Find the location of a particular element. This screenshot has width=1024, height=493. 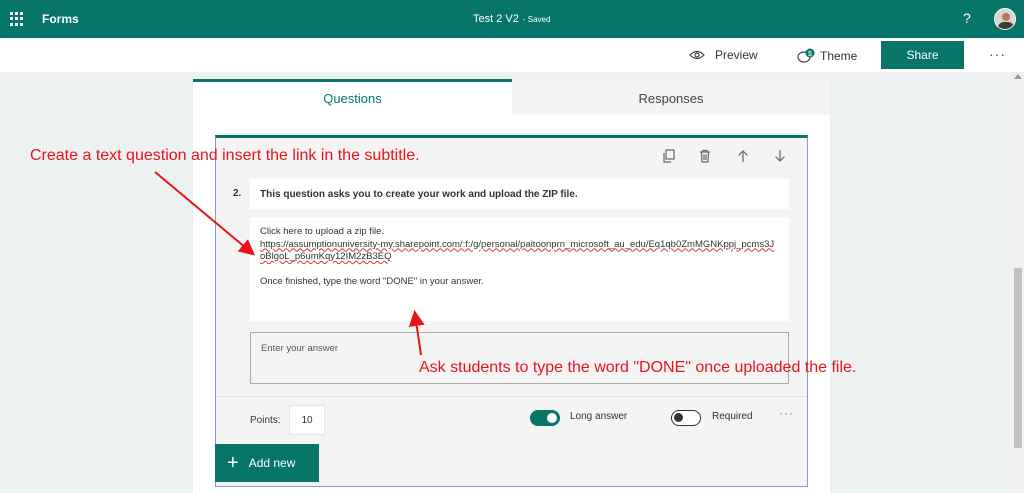

preview-button: Preview is located at coordinates (723, 55).